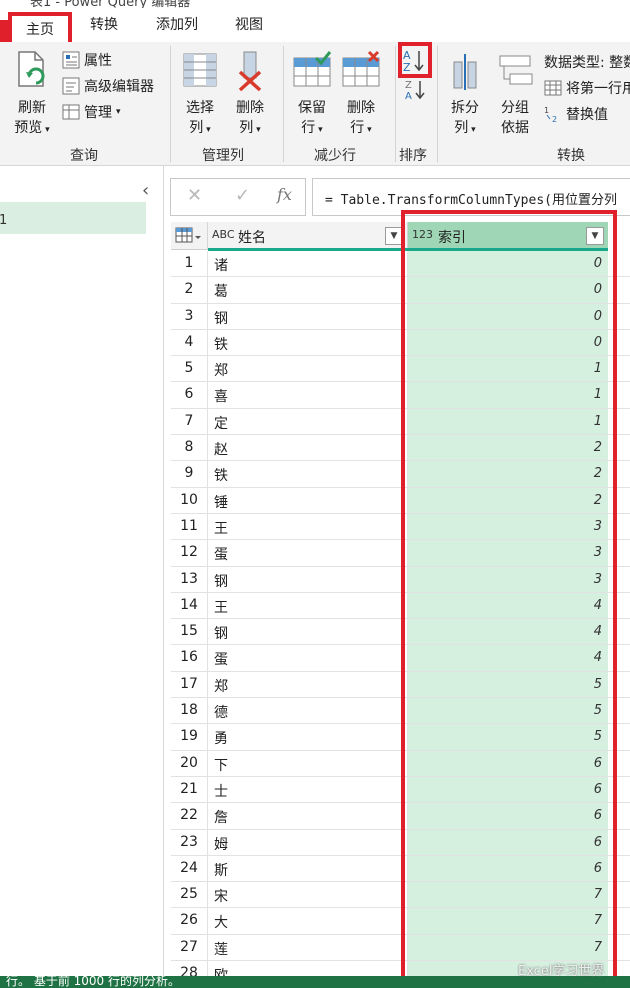 The height and width of the screenshot is (988, 630). I want to click on cell-name: 下, so click(308, 763).